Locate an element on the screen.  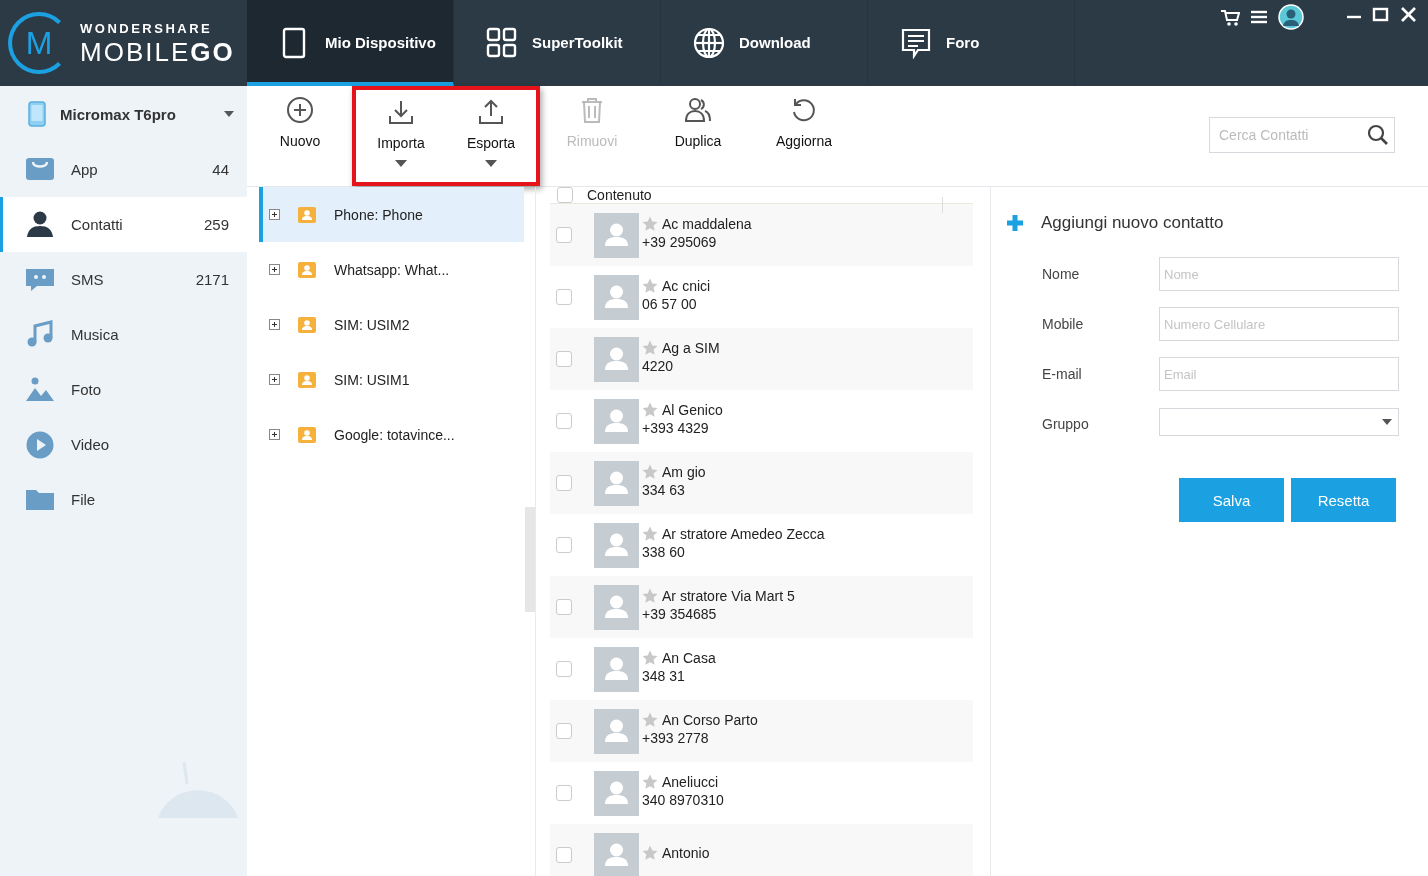
input-field: Nome is located at coordinates (1279, 274).